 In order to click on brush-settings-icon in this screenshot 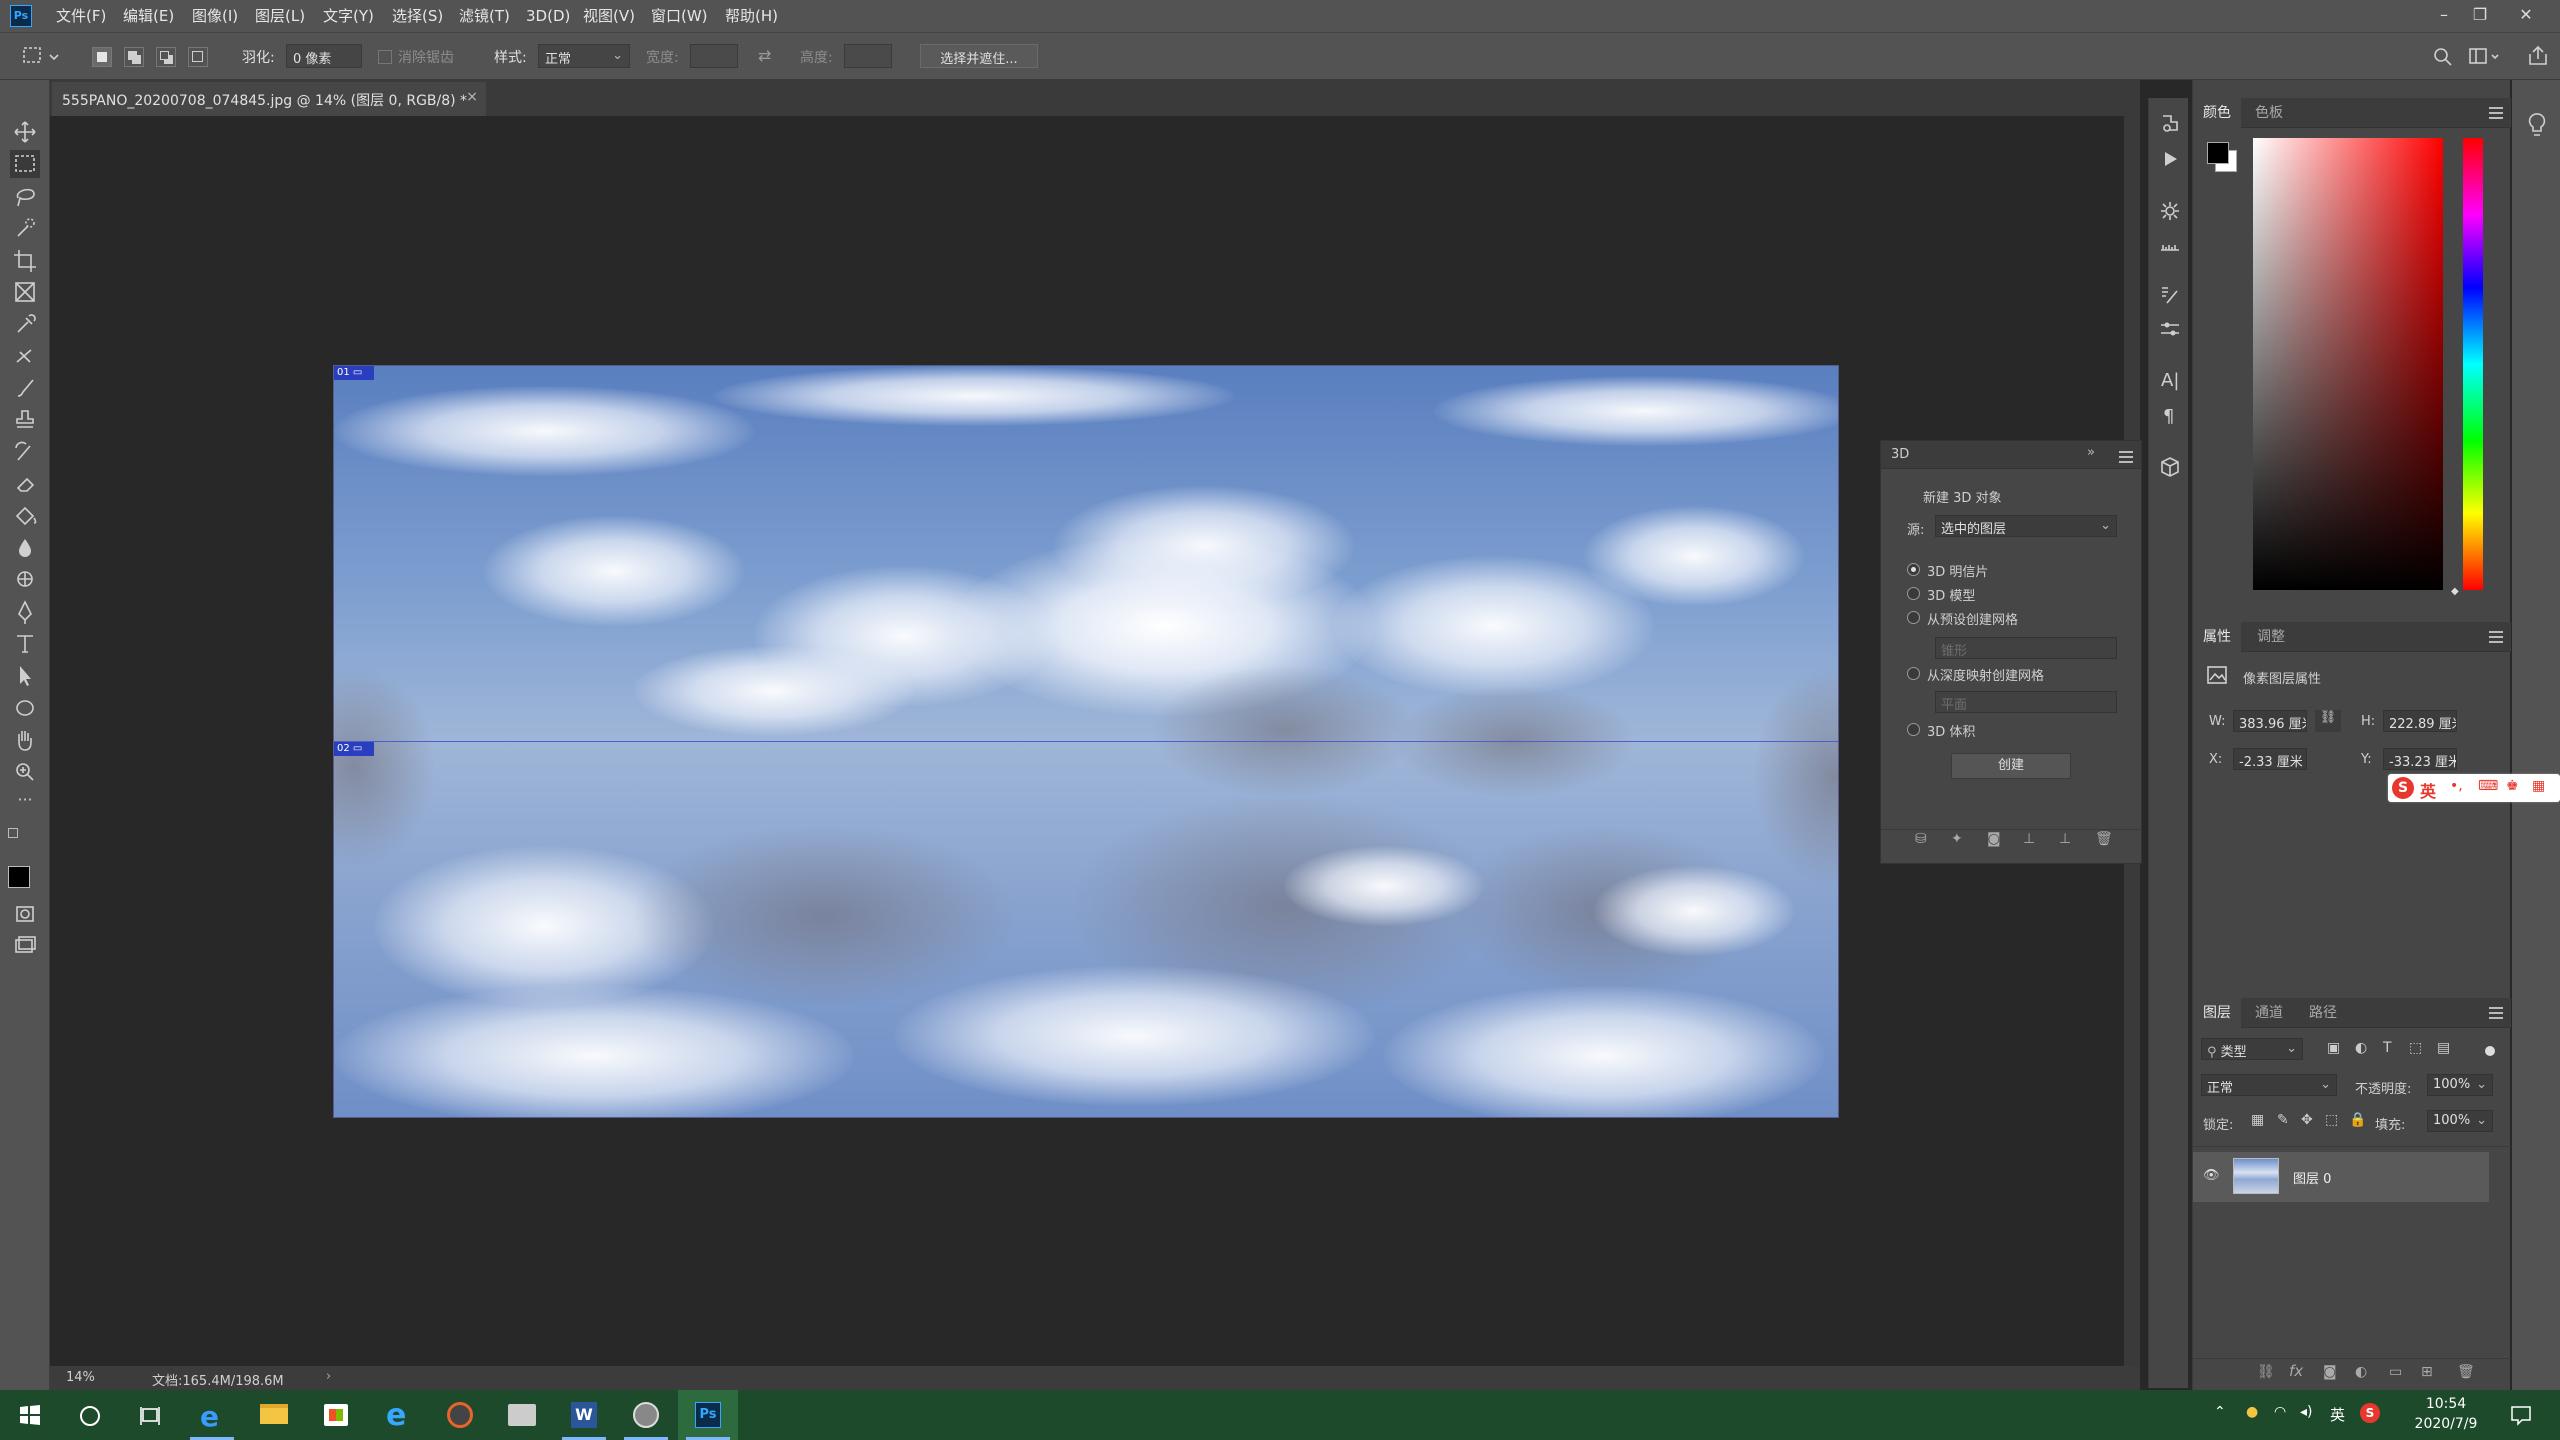, I will do `click(2170, 295)`.